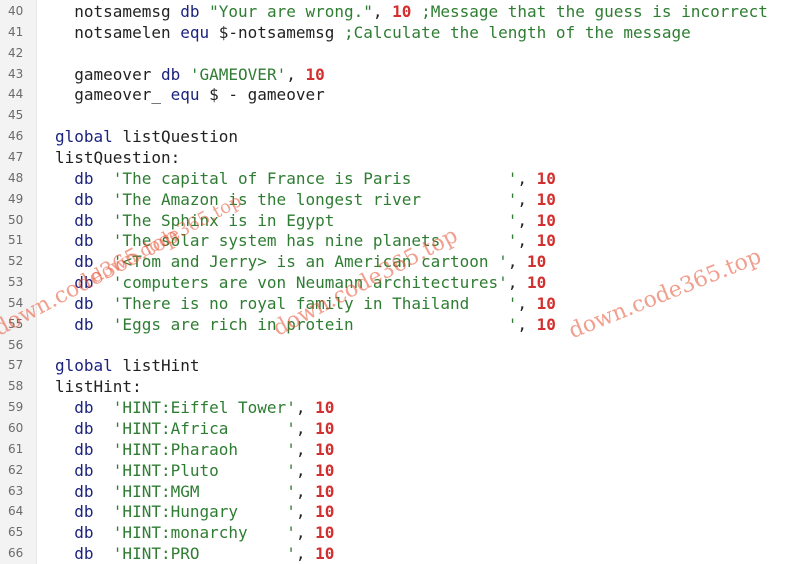 The height and width of the screenshot is (564, 790). What do you see at coordinates (395, 450) in the screenshot?
I see `code-line: 61 db 'HINT:Pharaoh ', 10` at bounding box center [395, 450].